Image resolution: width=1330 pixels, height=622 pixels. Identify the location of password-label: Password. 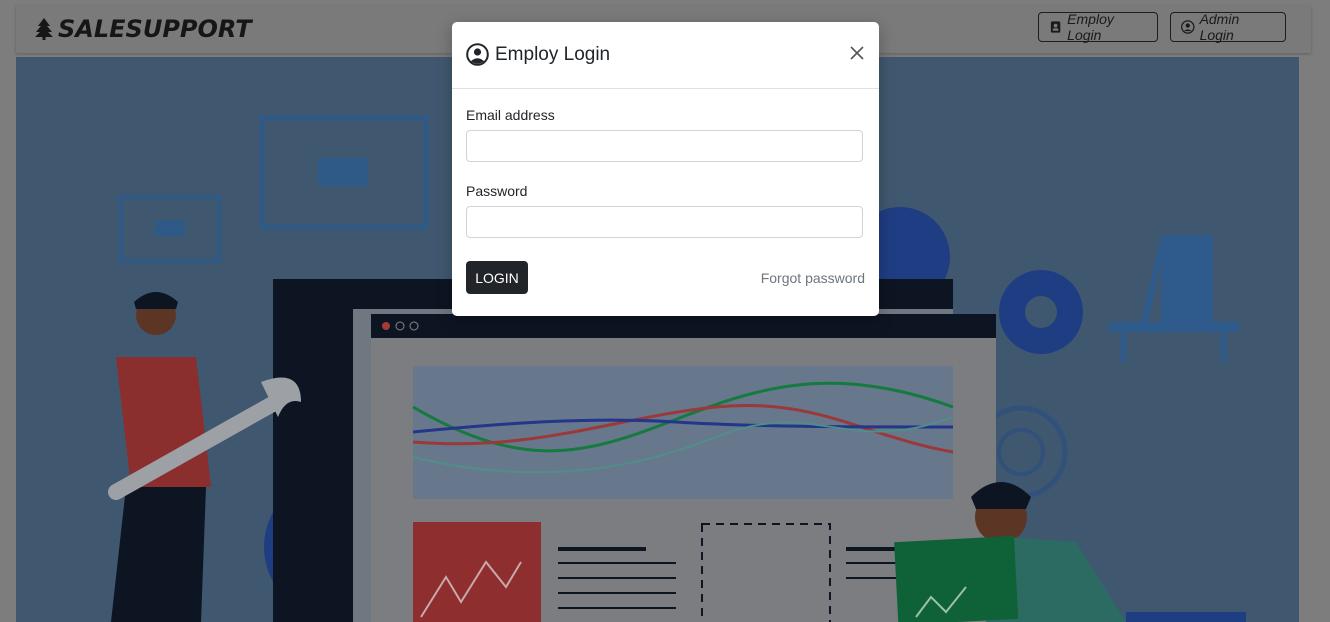
(497, 191).